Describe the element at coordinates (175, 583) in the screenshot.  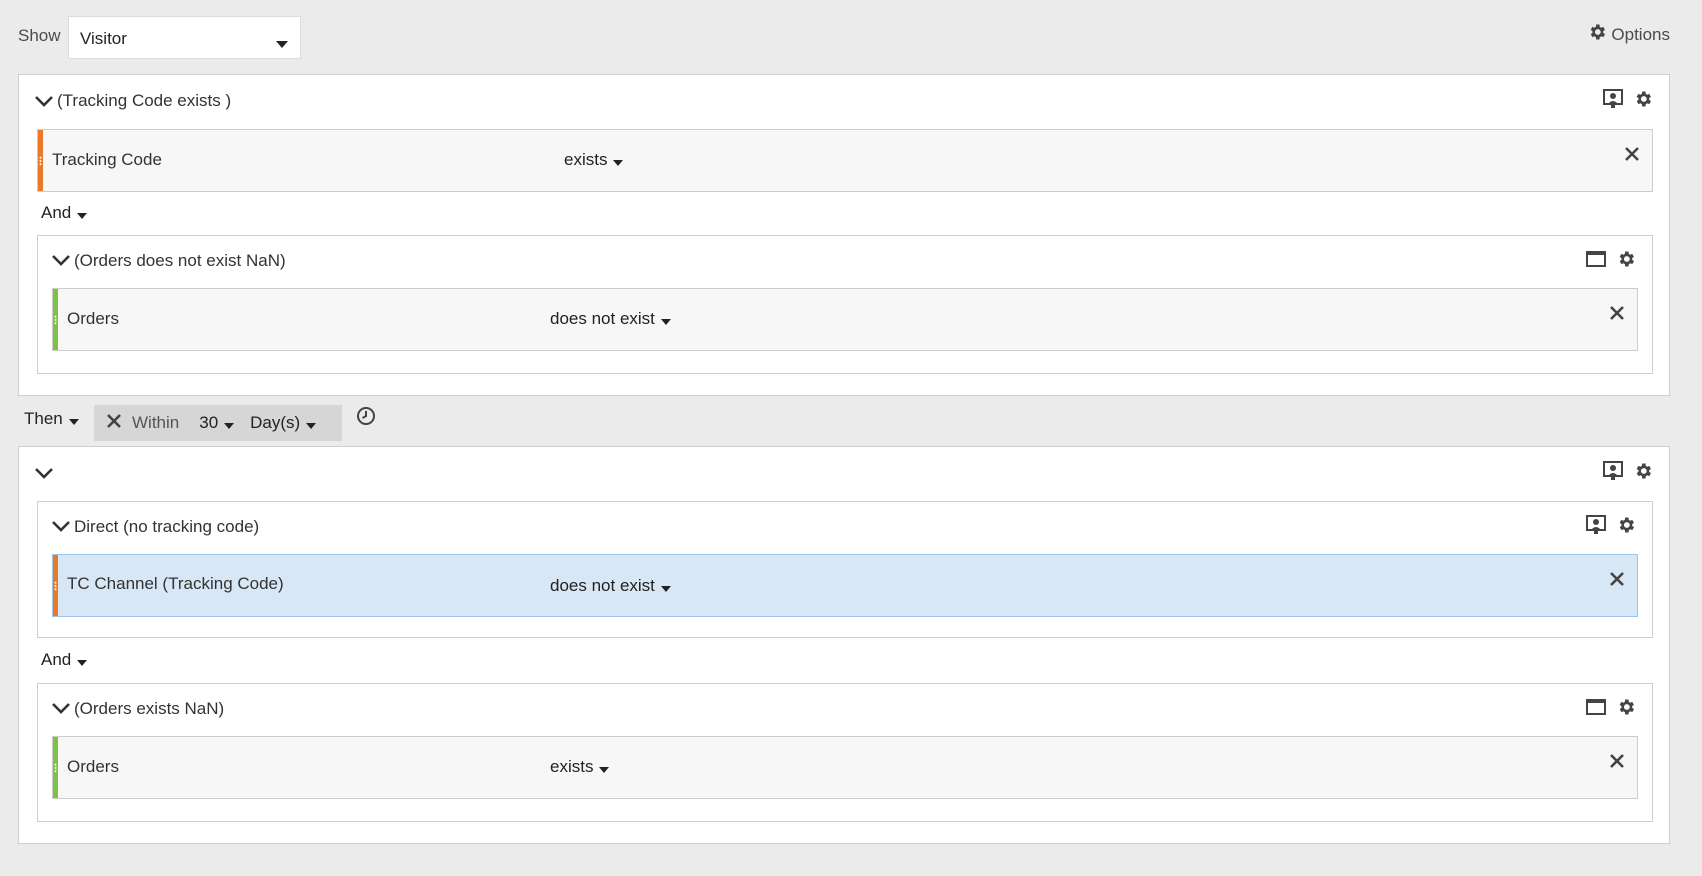
I see `rule-dimension: TC Channel (Tracking Code)` at that location.